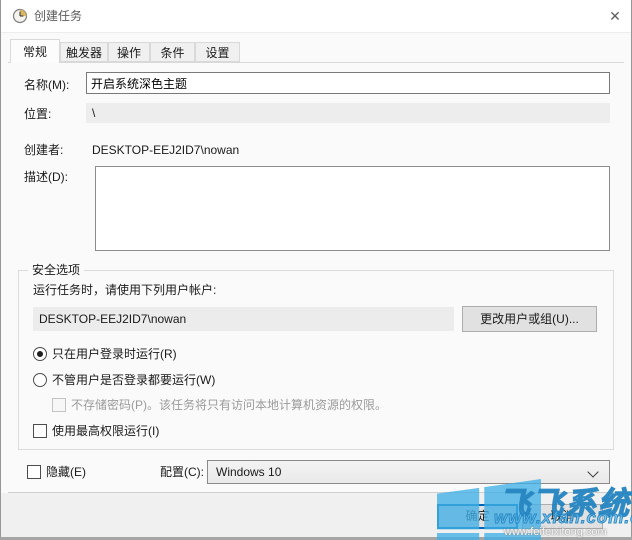 The width and height of the screenshot is (632, 540). I want to click on security-options-title: 安全选项, so click(56, 270).